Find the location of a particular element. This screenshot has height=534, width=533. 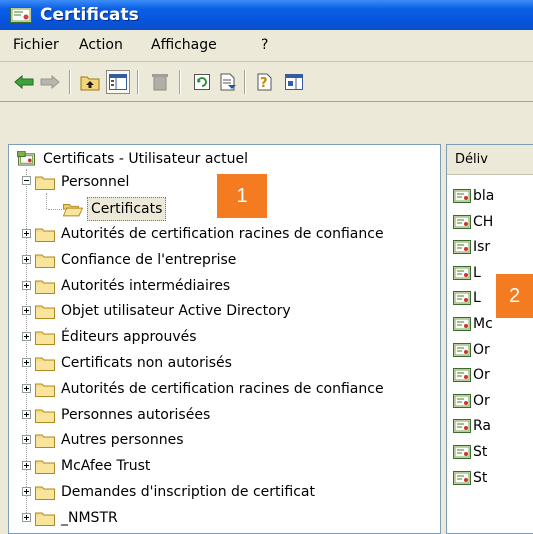

list-item-label: Isr is located at coordinates (482, 247).